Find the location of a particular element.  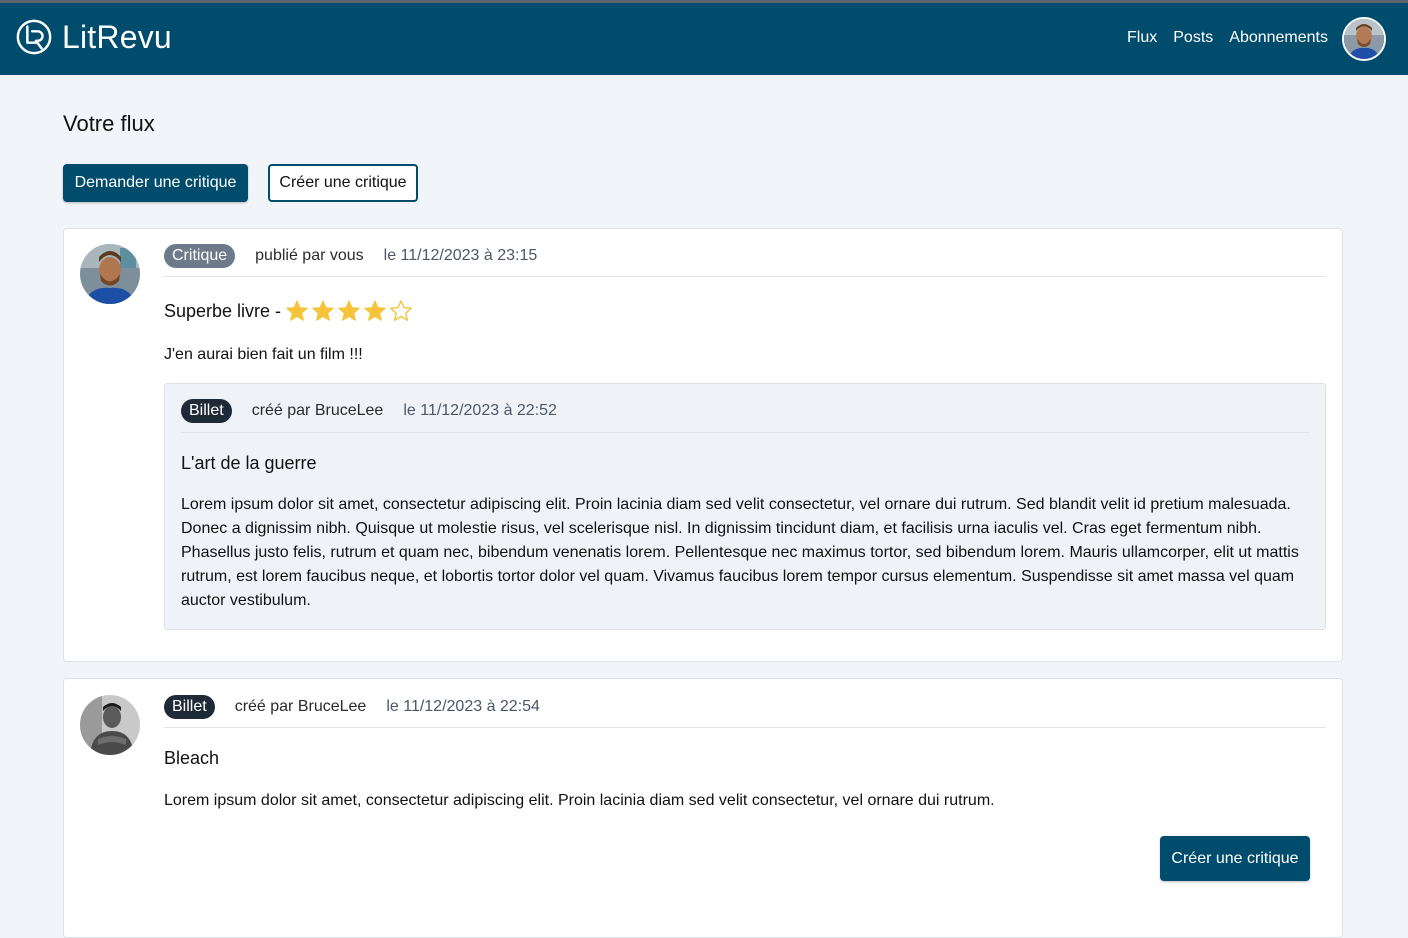

request-review-button: Demander une critique is located at coordinates (155, 183).